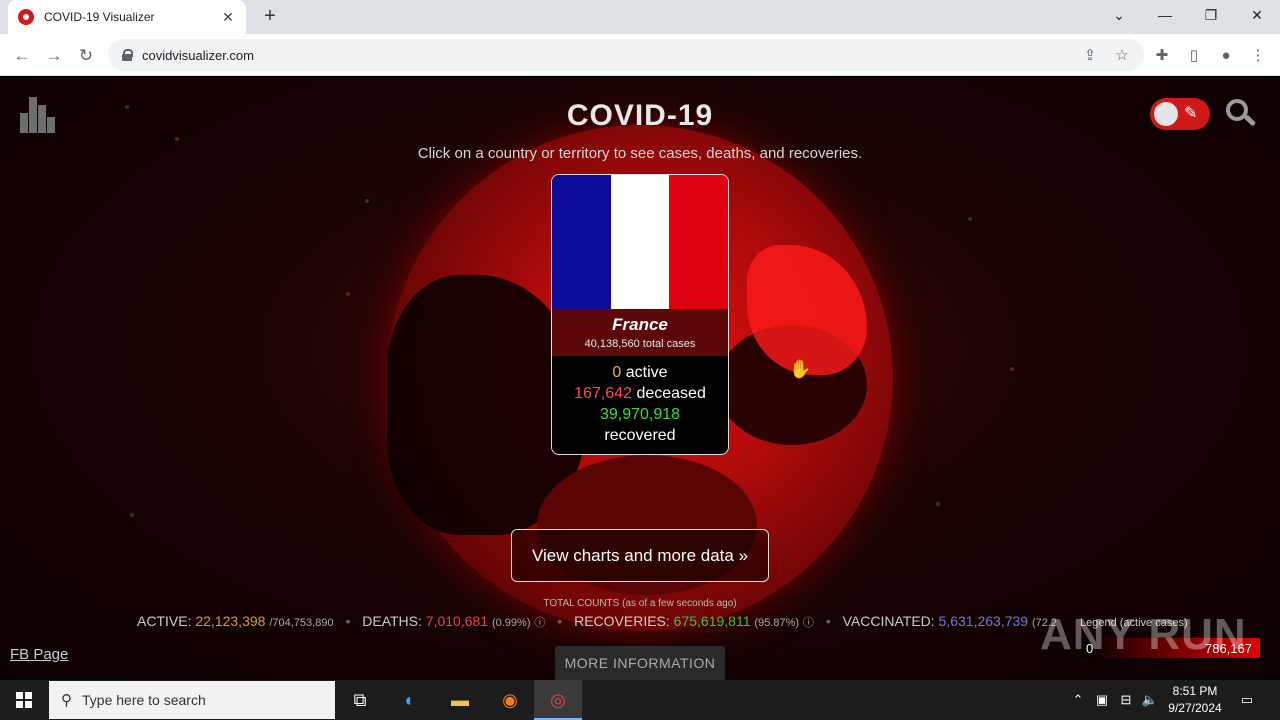 Image resolution: width=1280 pixels, height=720 pixels. What do you see at coordinates (712, 621) in the screenshot?
I see `global-recoveries: 675,619,811` at bounding box center [712, 621].